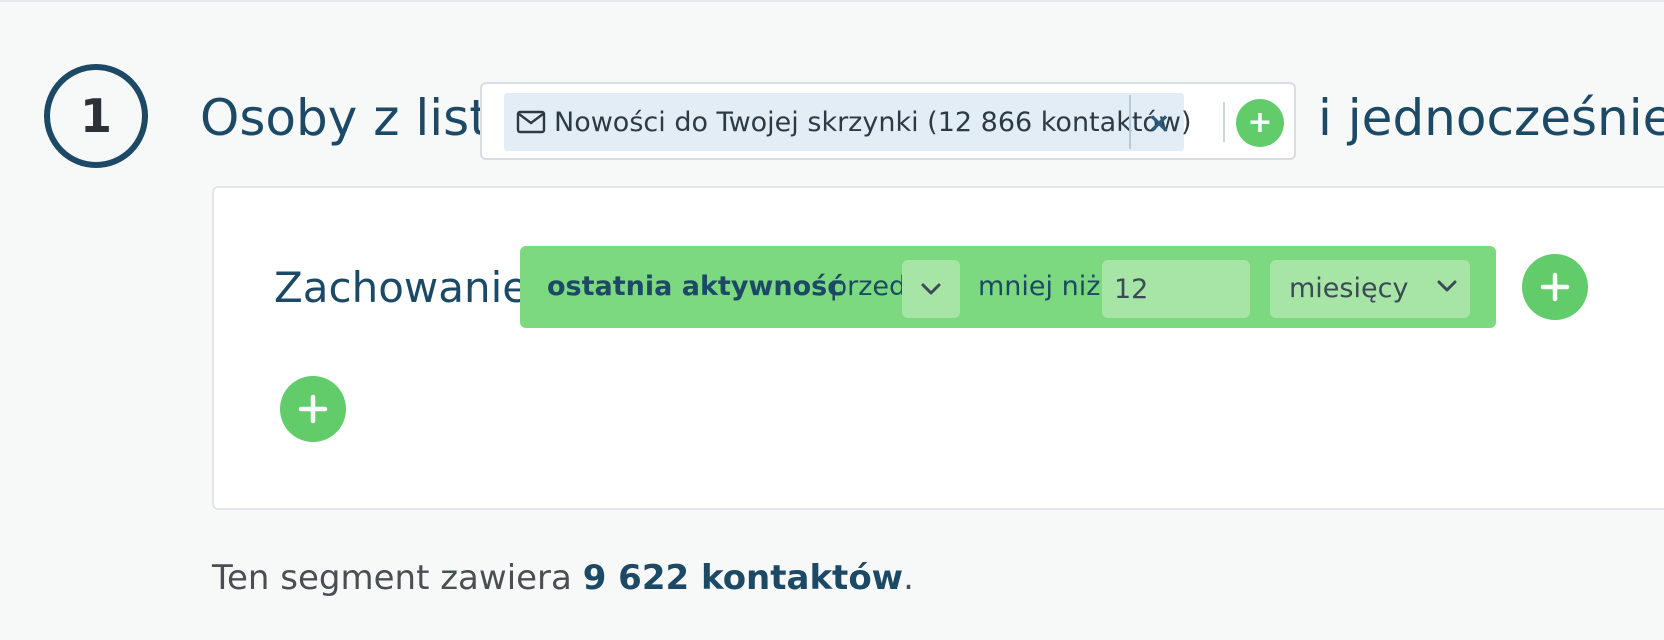 Image resolution: width=1664 pixels, height=640 pixels. Describe the element at coordinates (401, 287) in the screenshot. I see `condition-group-label: Zachowanie` at that location.